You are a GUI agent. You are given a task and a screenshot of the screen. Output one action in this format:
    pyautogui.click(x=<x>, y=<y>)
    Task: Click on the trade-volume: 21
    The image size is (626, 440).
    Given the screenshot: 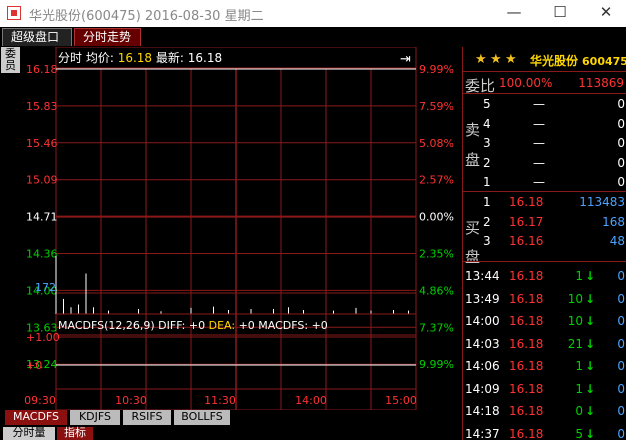 What is the action you would take?
    pyautogui.click(x=575, y=343)
    